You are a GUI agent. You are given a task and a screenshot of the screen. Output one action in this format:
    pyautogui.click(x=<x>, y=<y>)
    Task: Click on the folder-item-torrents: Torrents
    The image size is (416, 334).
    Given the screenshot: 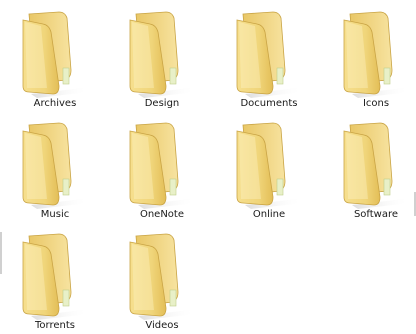 What is the action you would take?
    pyautogui.click(x=55, y=281)
    